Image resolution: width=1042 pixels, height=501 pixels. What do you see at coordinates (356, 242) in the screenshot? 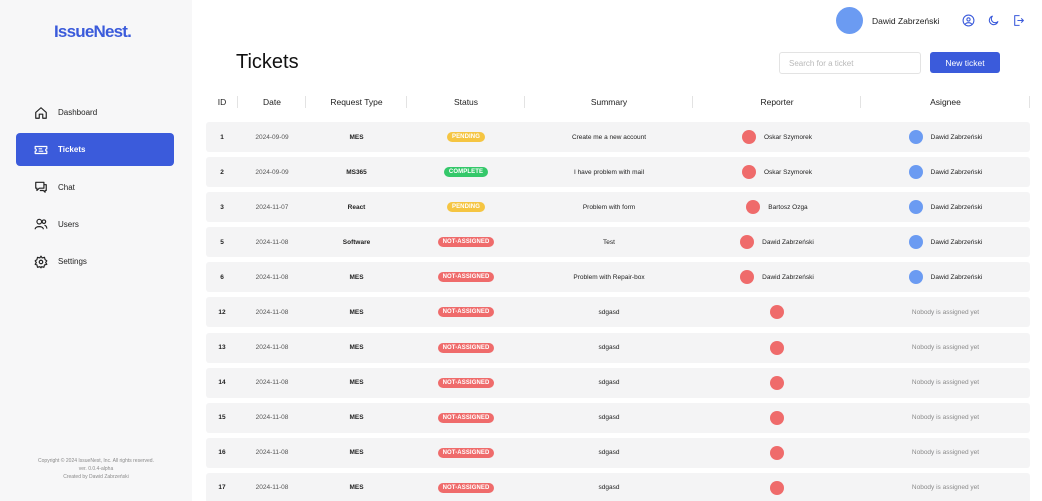
I see `ticket-request-type: Software` at bounding box center [356, 242].